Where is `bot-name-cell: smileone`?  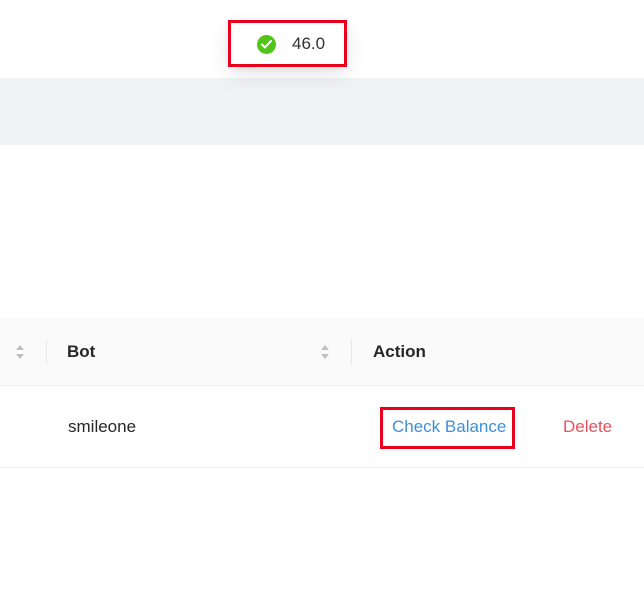
bot-name-cell: smileone is located at coordinates (102, 426).